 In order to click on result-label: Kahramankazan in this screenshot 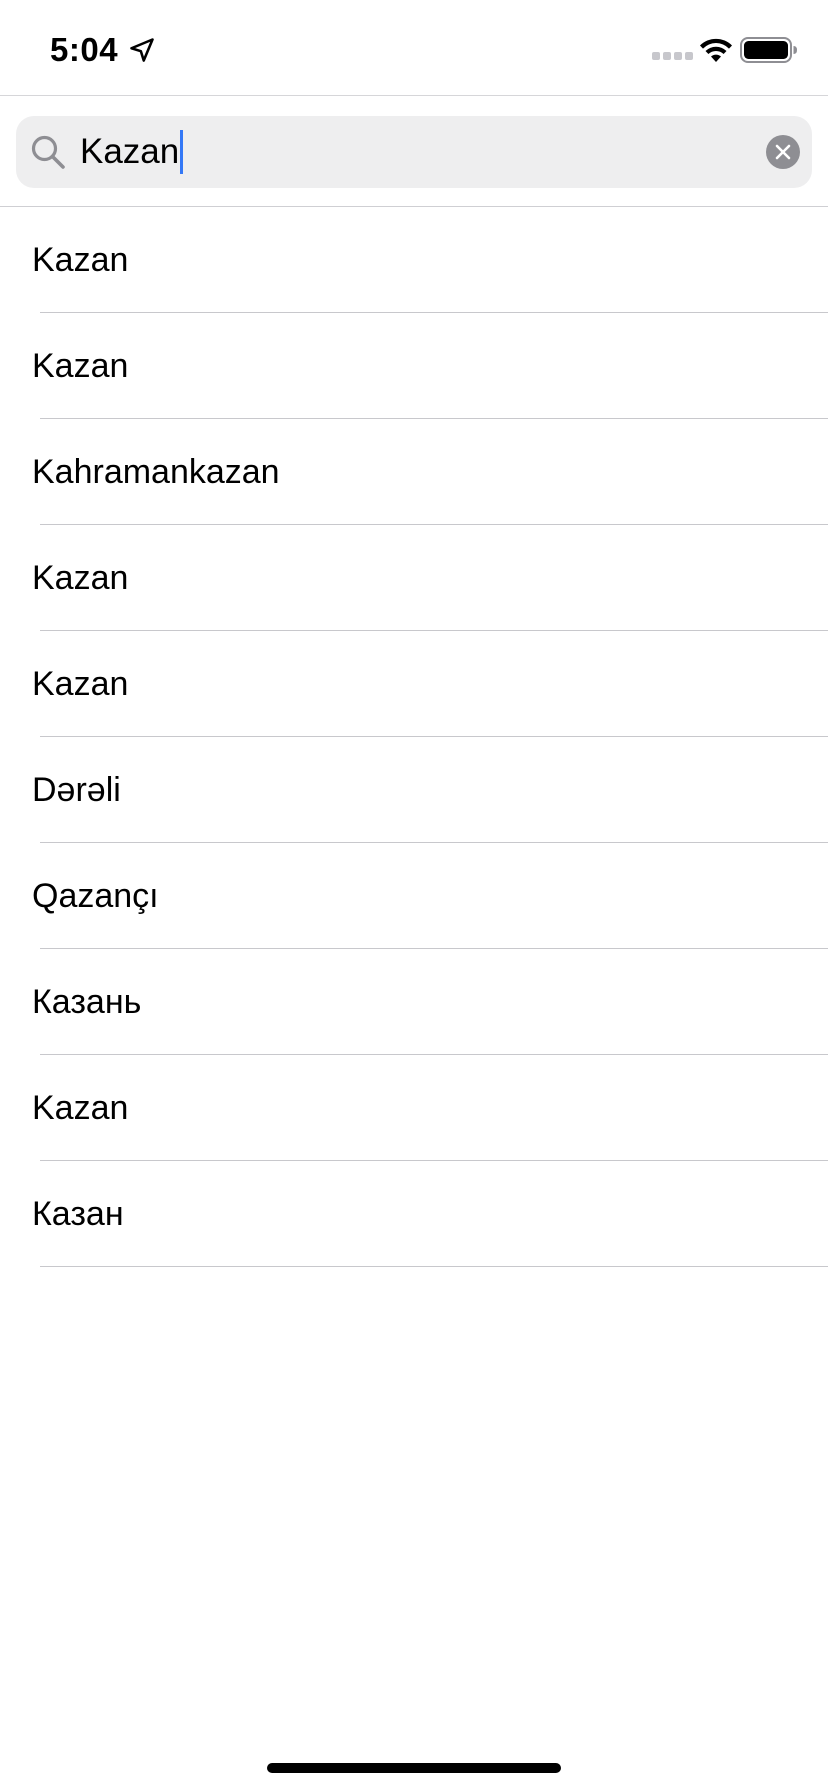, I will do `click(156, 472)`.